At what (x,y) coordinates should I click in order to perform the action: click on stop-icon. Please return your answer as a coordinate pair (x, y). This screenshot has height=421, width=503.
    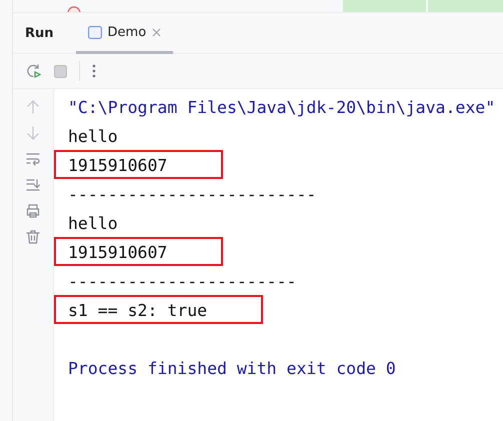
    Looking at the image, I should click on (60, 71).